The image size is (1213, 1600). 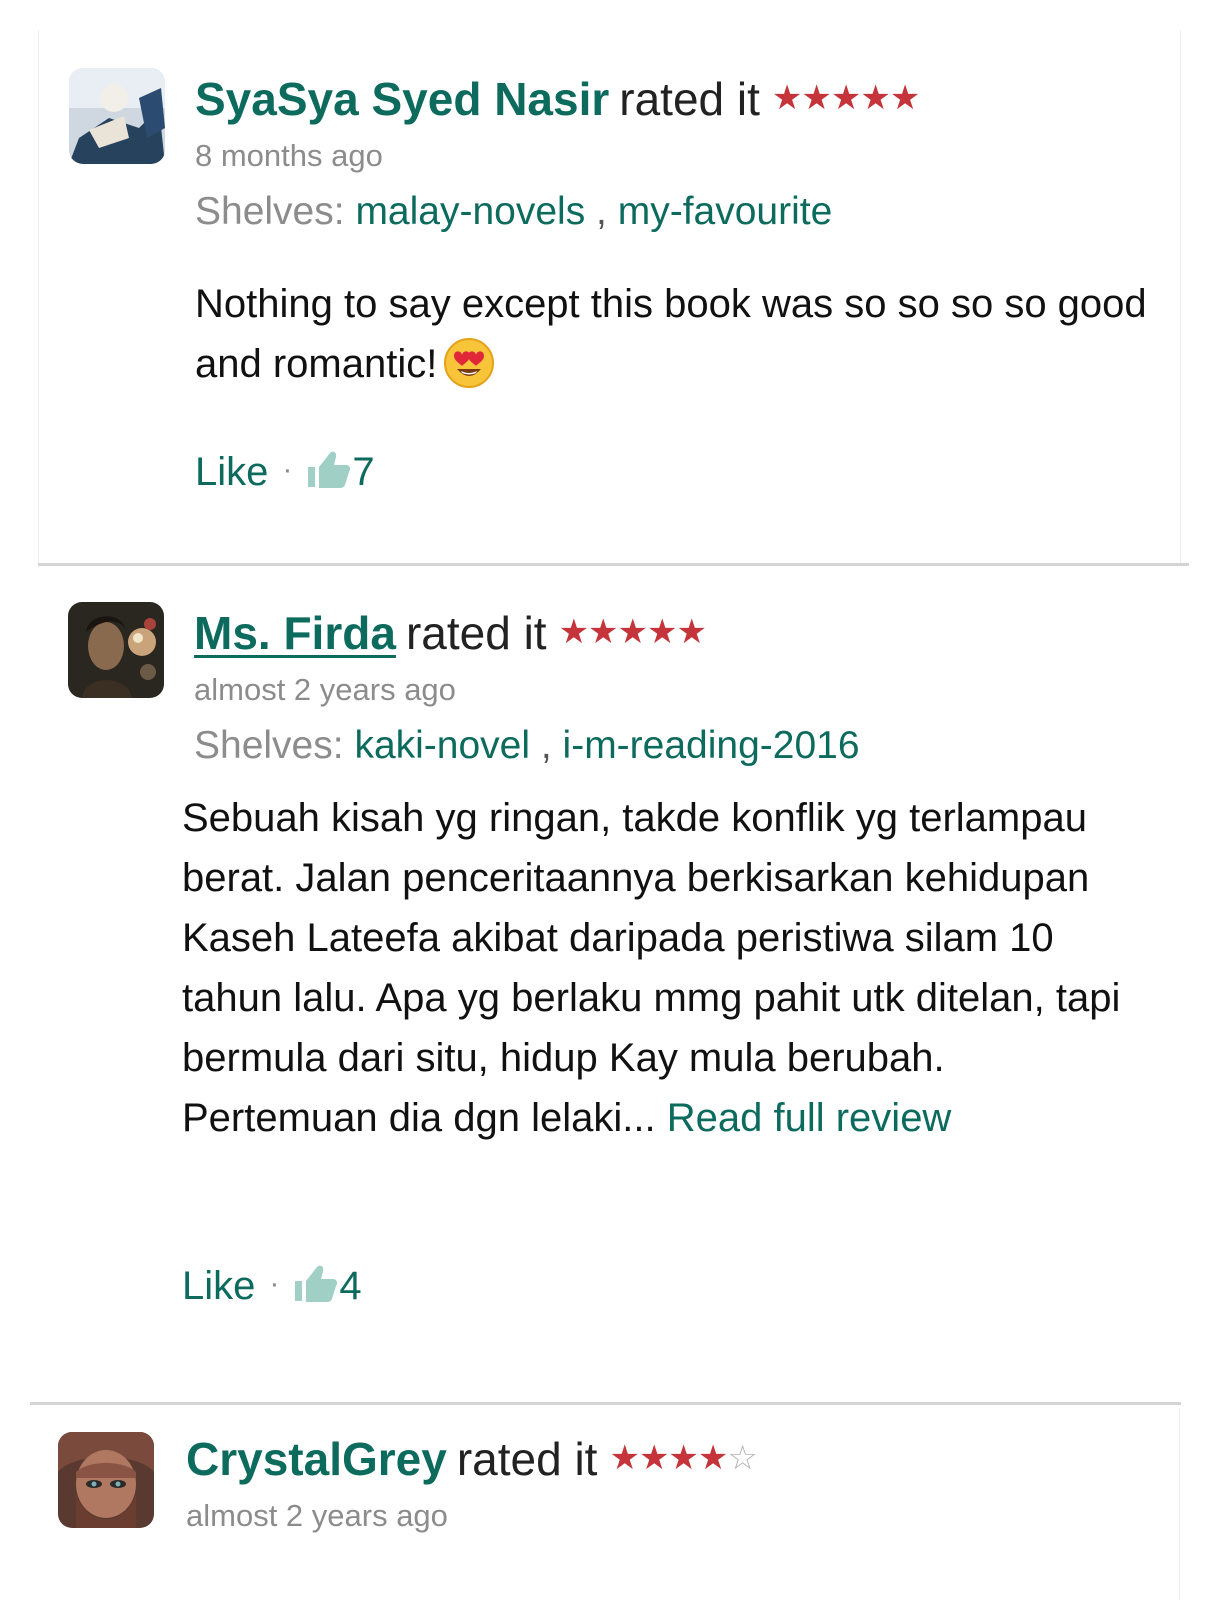 I want to click on read-full-review-link: Read full review, so click(x=809, y=1118).